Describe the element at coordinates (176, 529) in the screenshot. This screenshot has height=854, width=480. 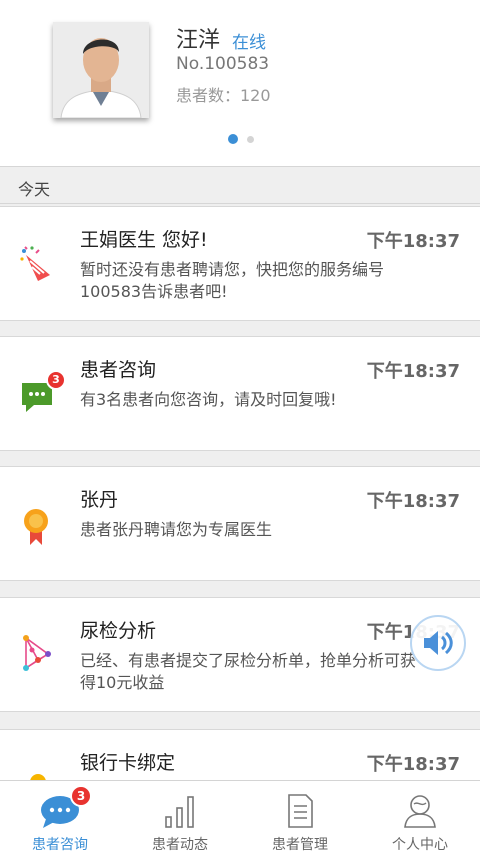
I see `card-description: 患者张丹聘请您为专属医生` at that location.